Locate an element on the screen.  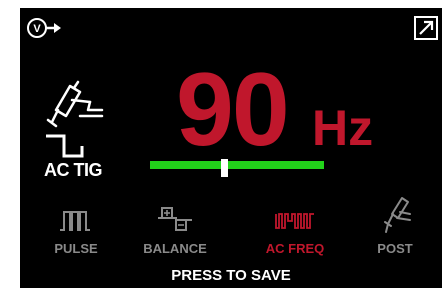
setting-value: 90 is located at coordinates (233, 110).